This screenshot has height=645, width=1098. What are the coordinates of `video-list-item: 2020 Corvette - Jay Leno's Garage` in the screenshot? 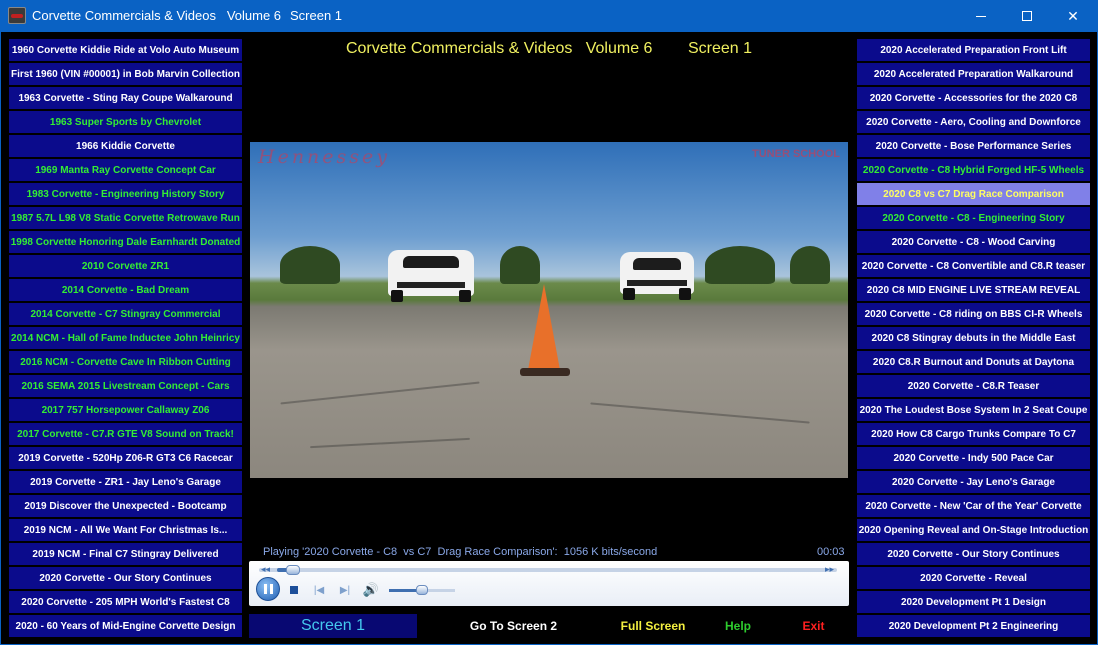 It's located at (973, 482).